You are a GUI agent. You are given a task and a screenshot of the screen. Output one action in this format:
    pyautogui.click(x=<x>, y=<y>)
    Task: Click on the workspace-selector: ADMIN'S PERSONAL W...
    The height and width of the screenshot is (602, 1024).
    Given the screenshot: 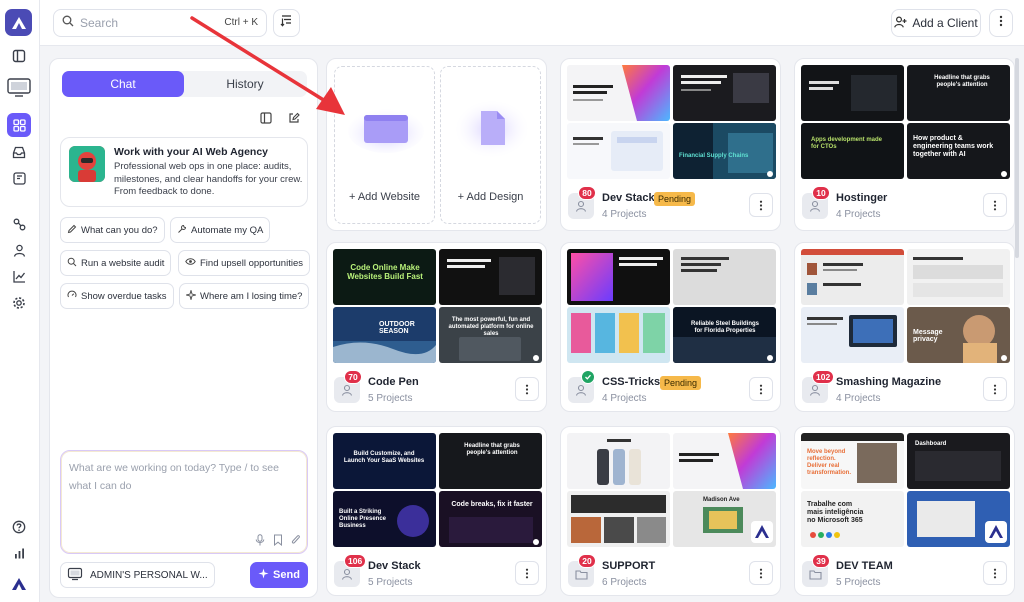 What is the action you would take?
    pyautogui.click(x=137, y=575)
    